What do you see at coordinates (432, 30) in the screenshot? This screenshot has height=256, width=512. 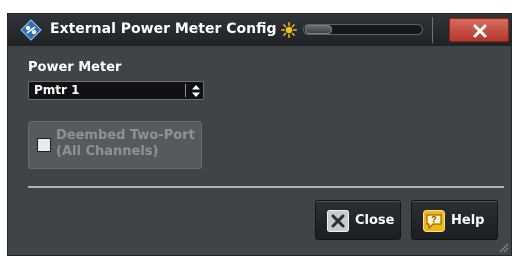 I see `titlebar-separator` at bounding box center [432, 30].